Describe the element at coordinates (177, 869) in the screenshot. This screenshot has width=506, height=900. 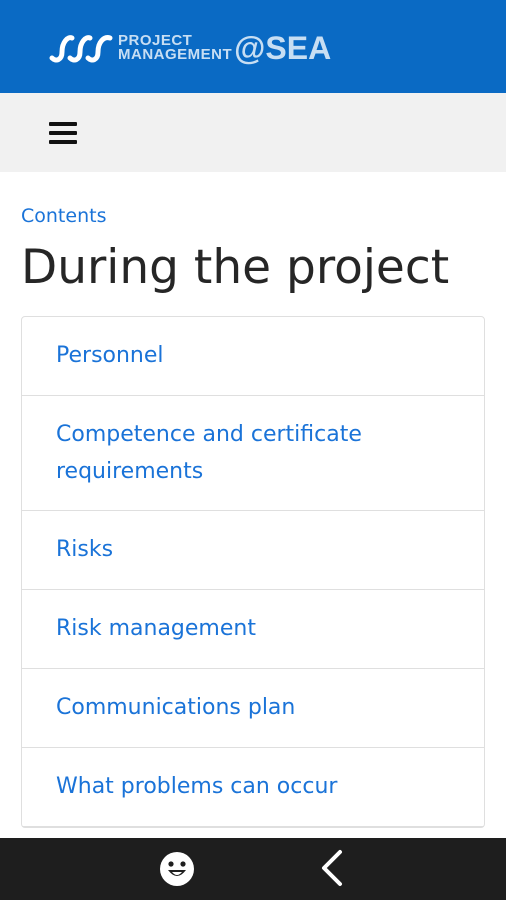
I see `assistant-face-icon` at that location.